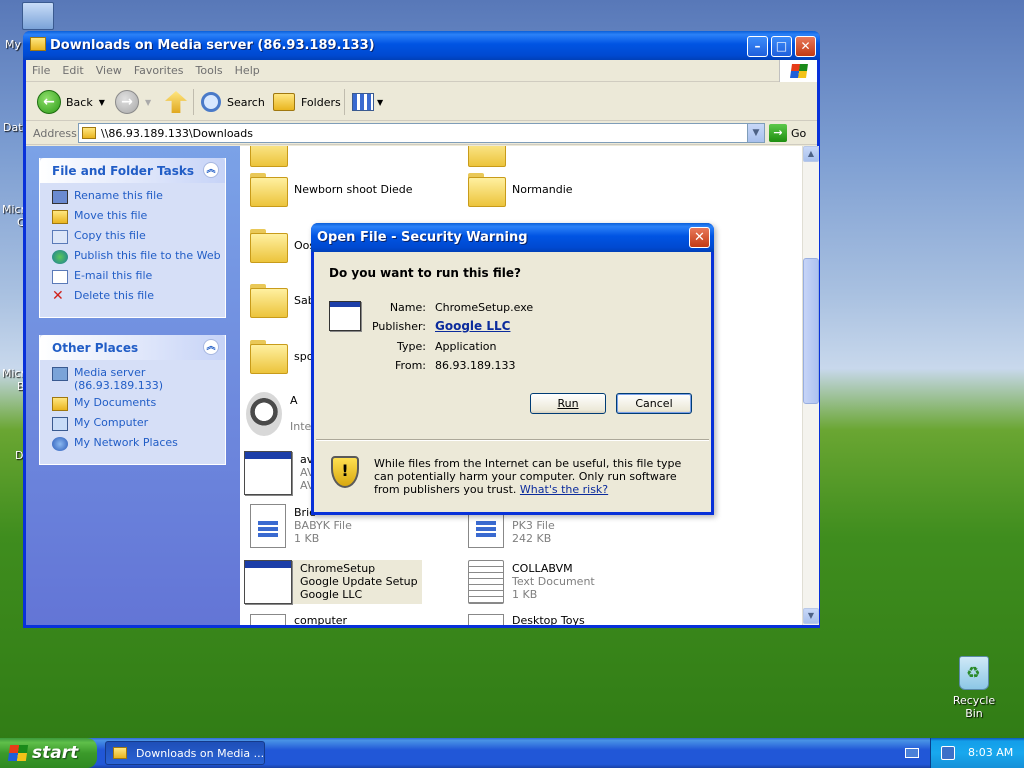 This screenshot has height=768, width=1024. I want to click on minimize-button: –, so click(757, 46).